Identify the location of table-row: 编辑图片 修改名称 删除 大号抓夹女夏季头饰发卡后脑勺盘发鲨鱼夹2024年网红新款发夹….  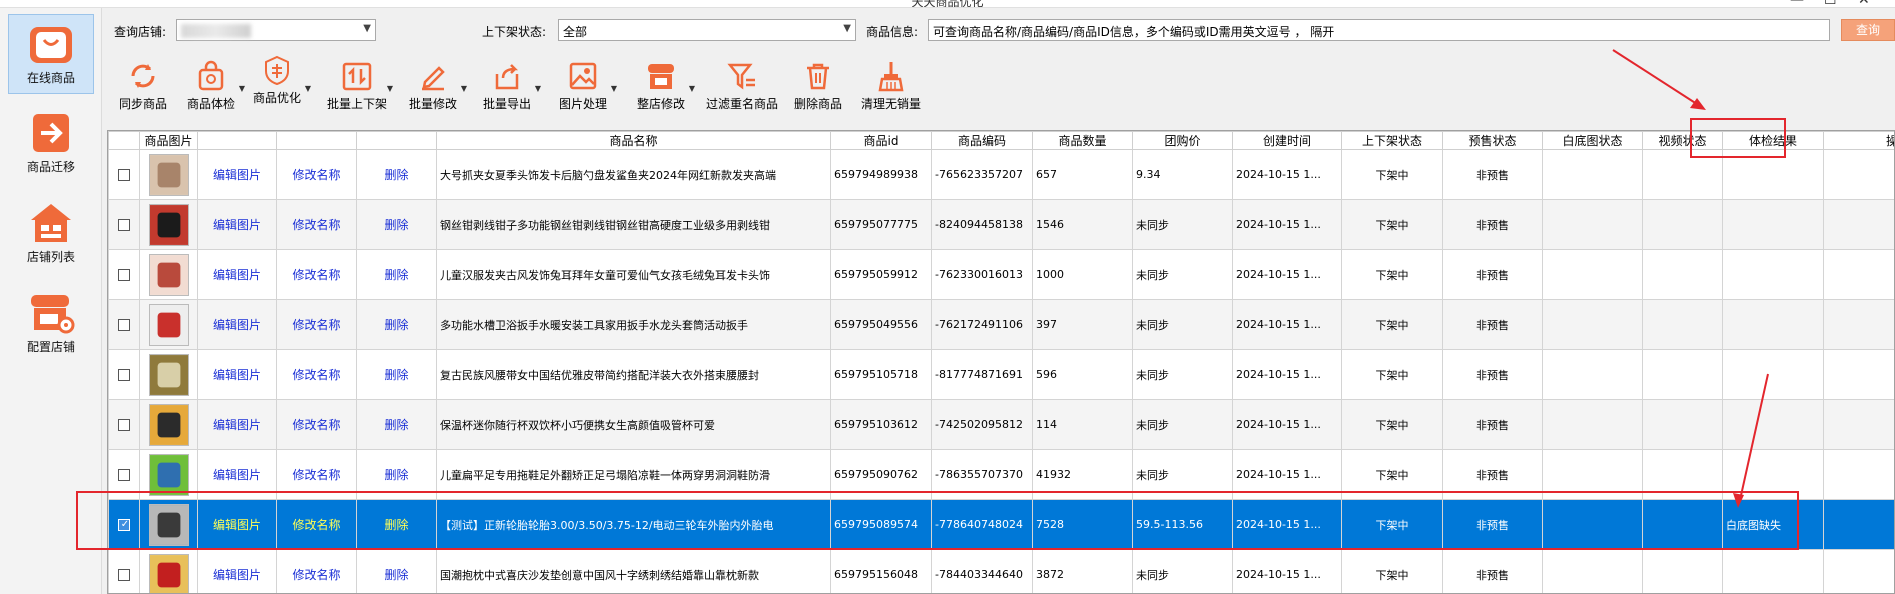
(1001, 174).